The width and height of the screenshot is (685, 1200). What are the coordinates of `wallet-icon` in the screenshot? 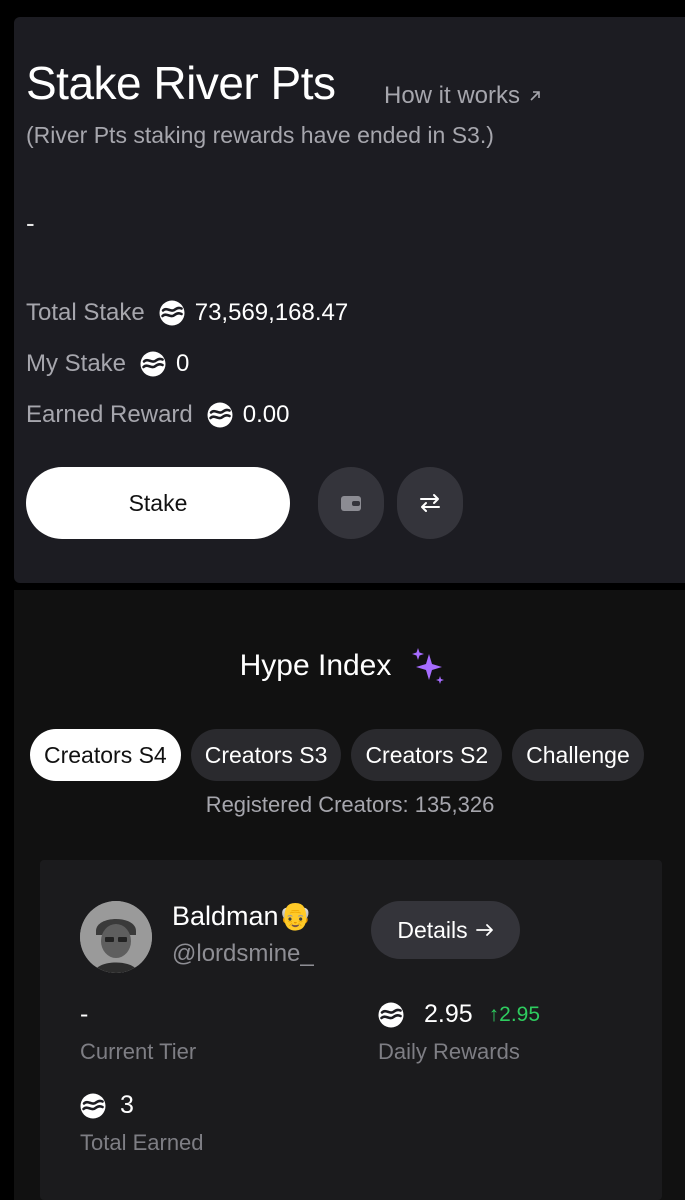 It's located at (351, 503).